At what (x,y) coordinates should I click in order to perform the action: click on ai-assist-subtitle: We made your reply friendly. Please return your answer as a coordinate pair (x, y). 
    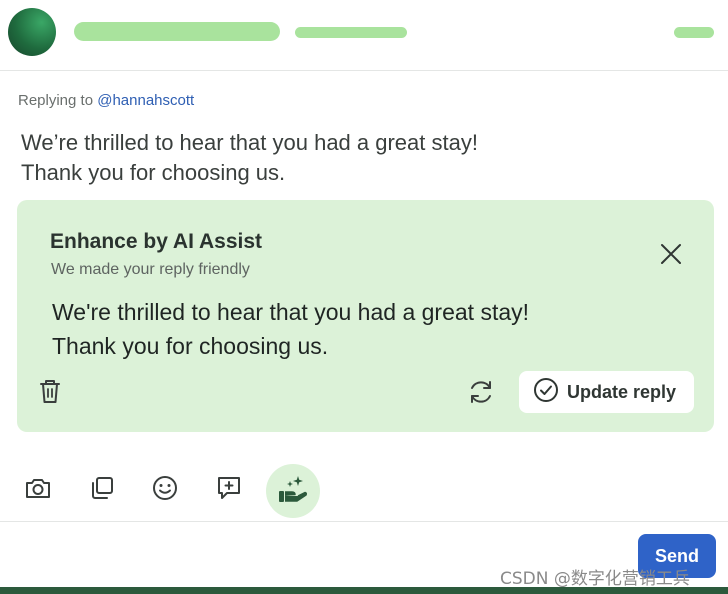
    Looking at the image, I should click on (150, 269).